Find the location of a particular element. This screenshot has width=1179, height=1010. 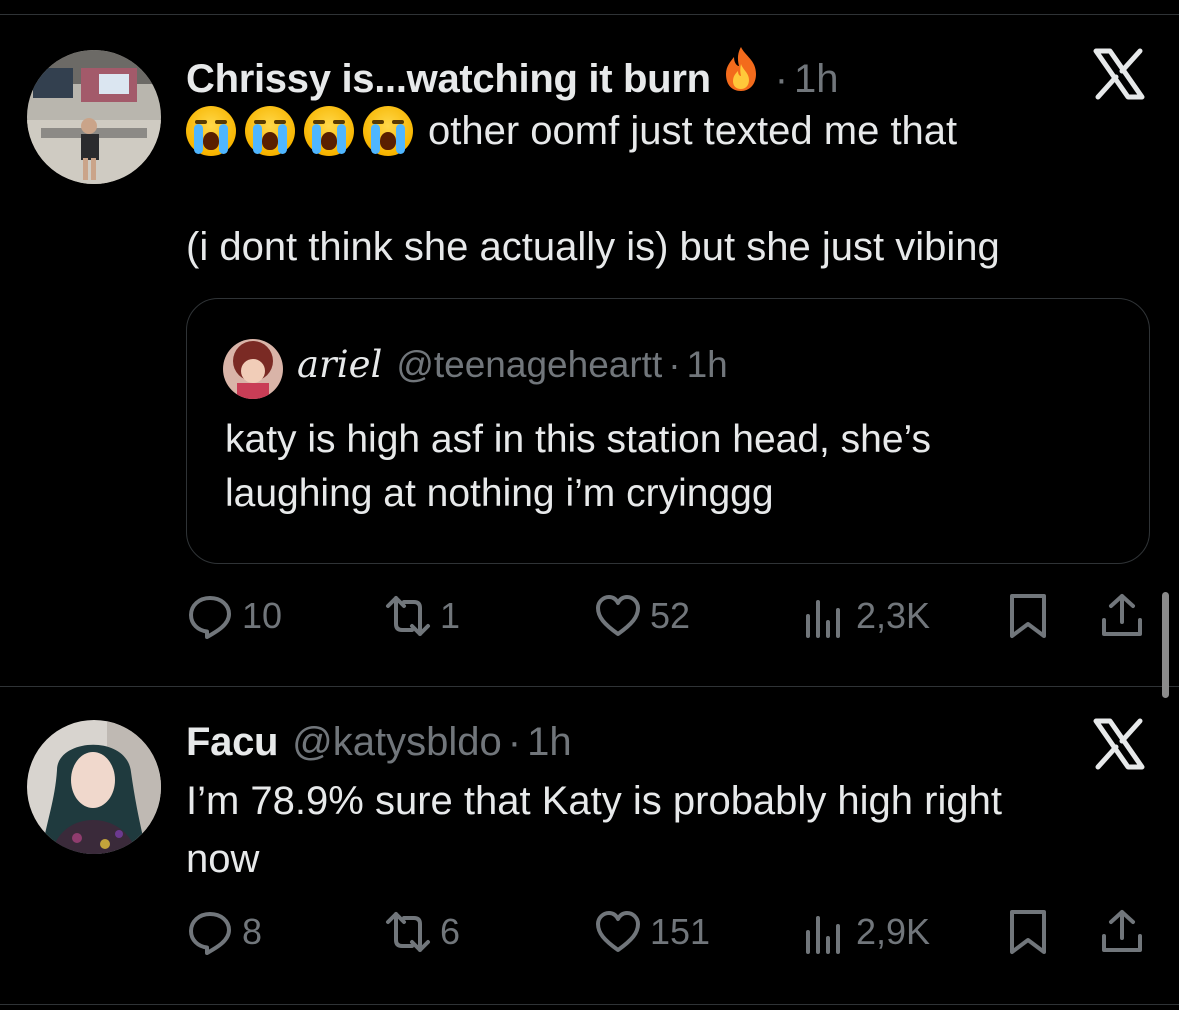

views-count: 2,9K is located at coordinates (893, 931).